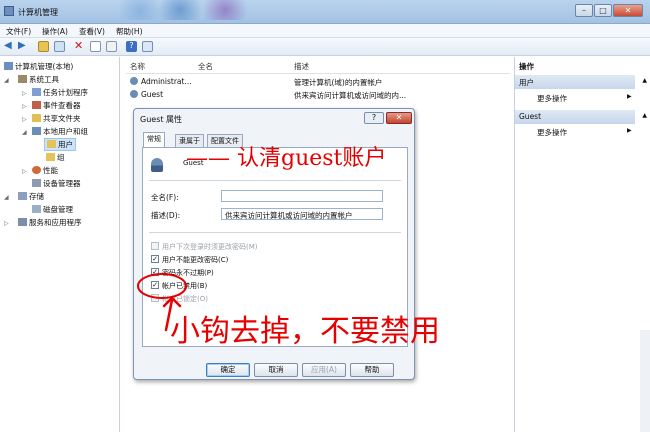 Image resolution: width=650 pixels, height=432 pixels. Describe the element at coordinates (162, 302) in the screenshot. I see `annotation-overlay` at that location.